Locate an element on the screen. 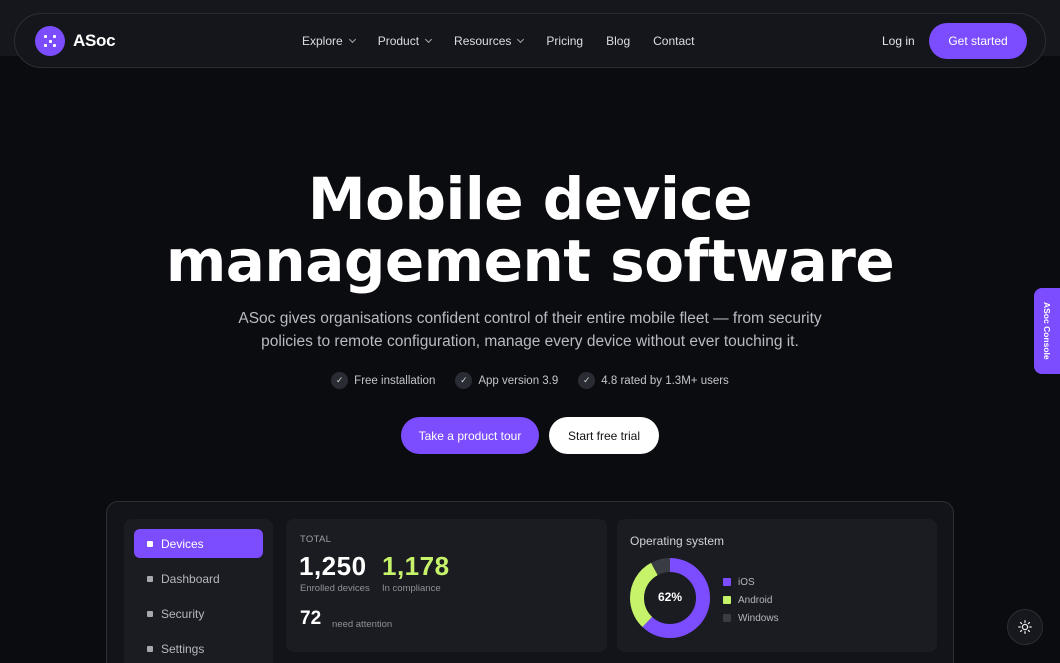 This screenshot has width=1060, height=663. sidebar-item-security: Security is located at coordinates (198, 613).